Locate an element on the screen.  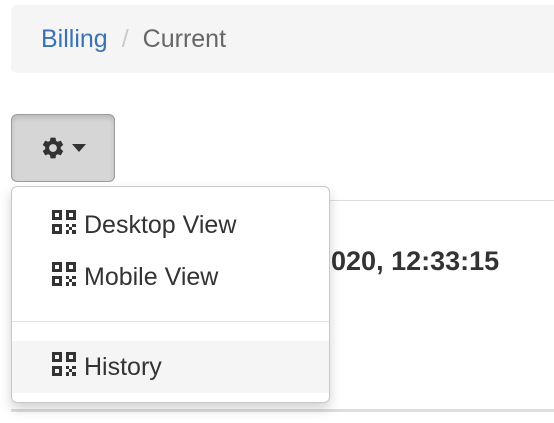
menu-item-label: Desktop View is located at coordinates (160, 224).